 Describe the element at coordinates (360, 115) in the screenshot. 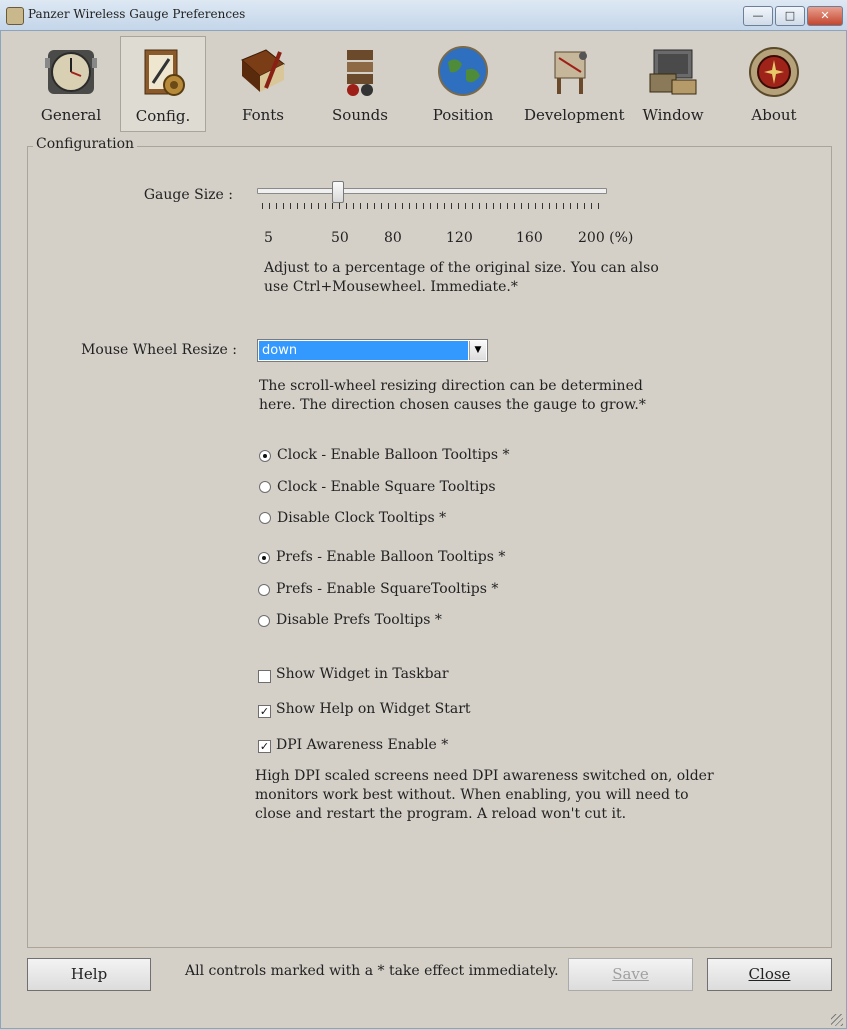

I see `tab-sounds-label: Sounds` at that location.